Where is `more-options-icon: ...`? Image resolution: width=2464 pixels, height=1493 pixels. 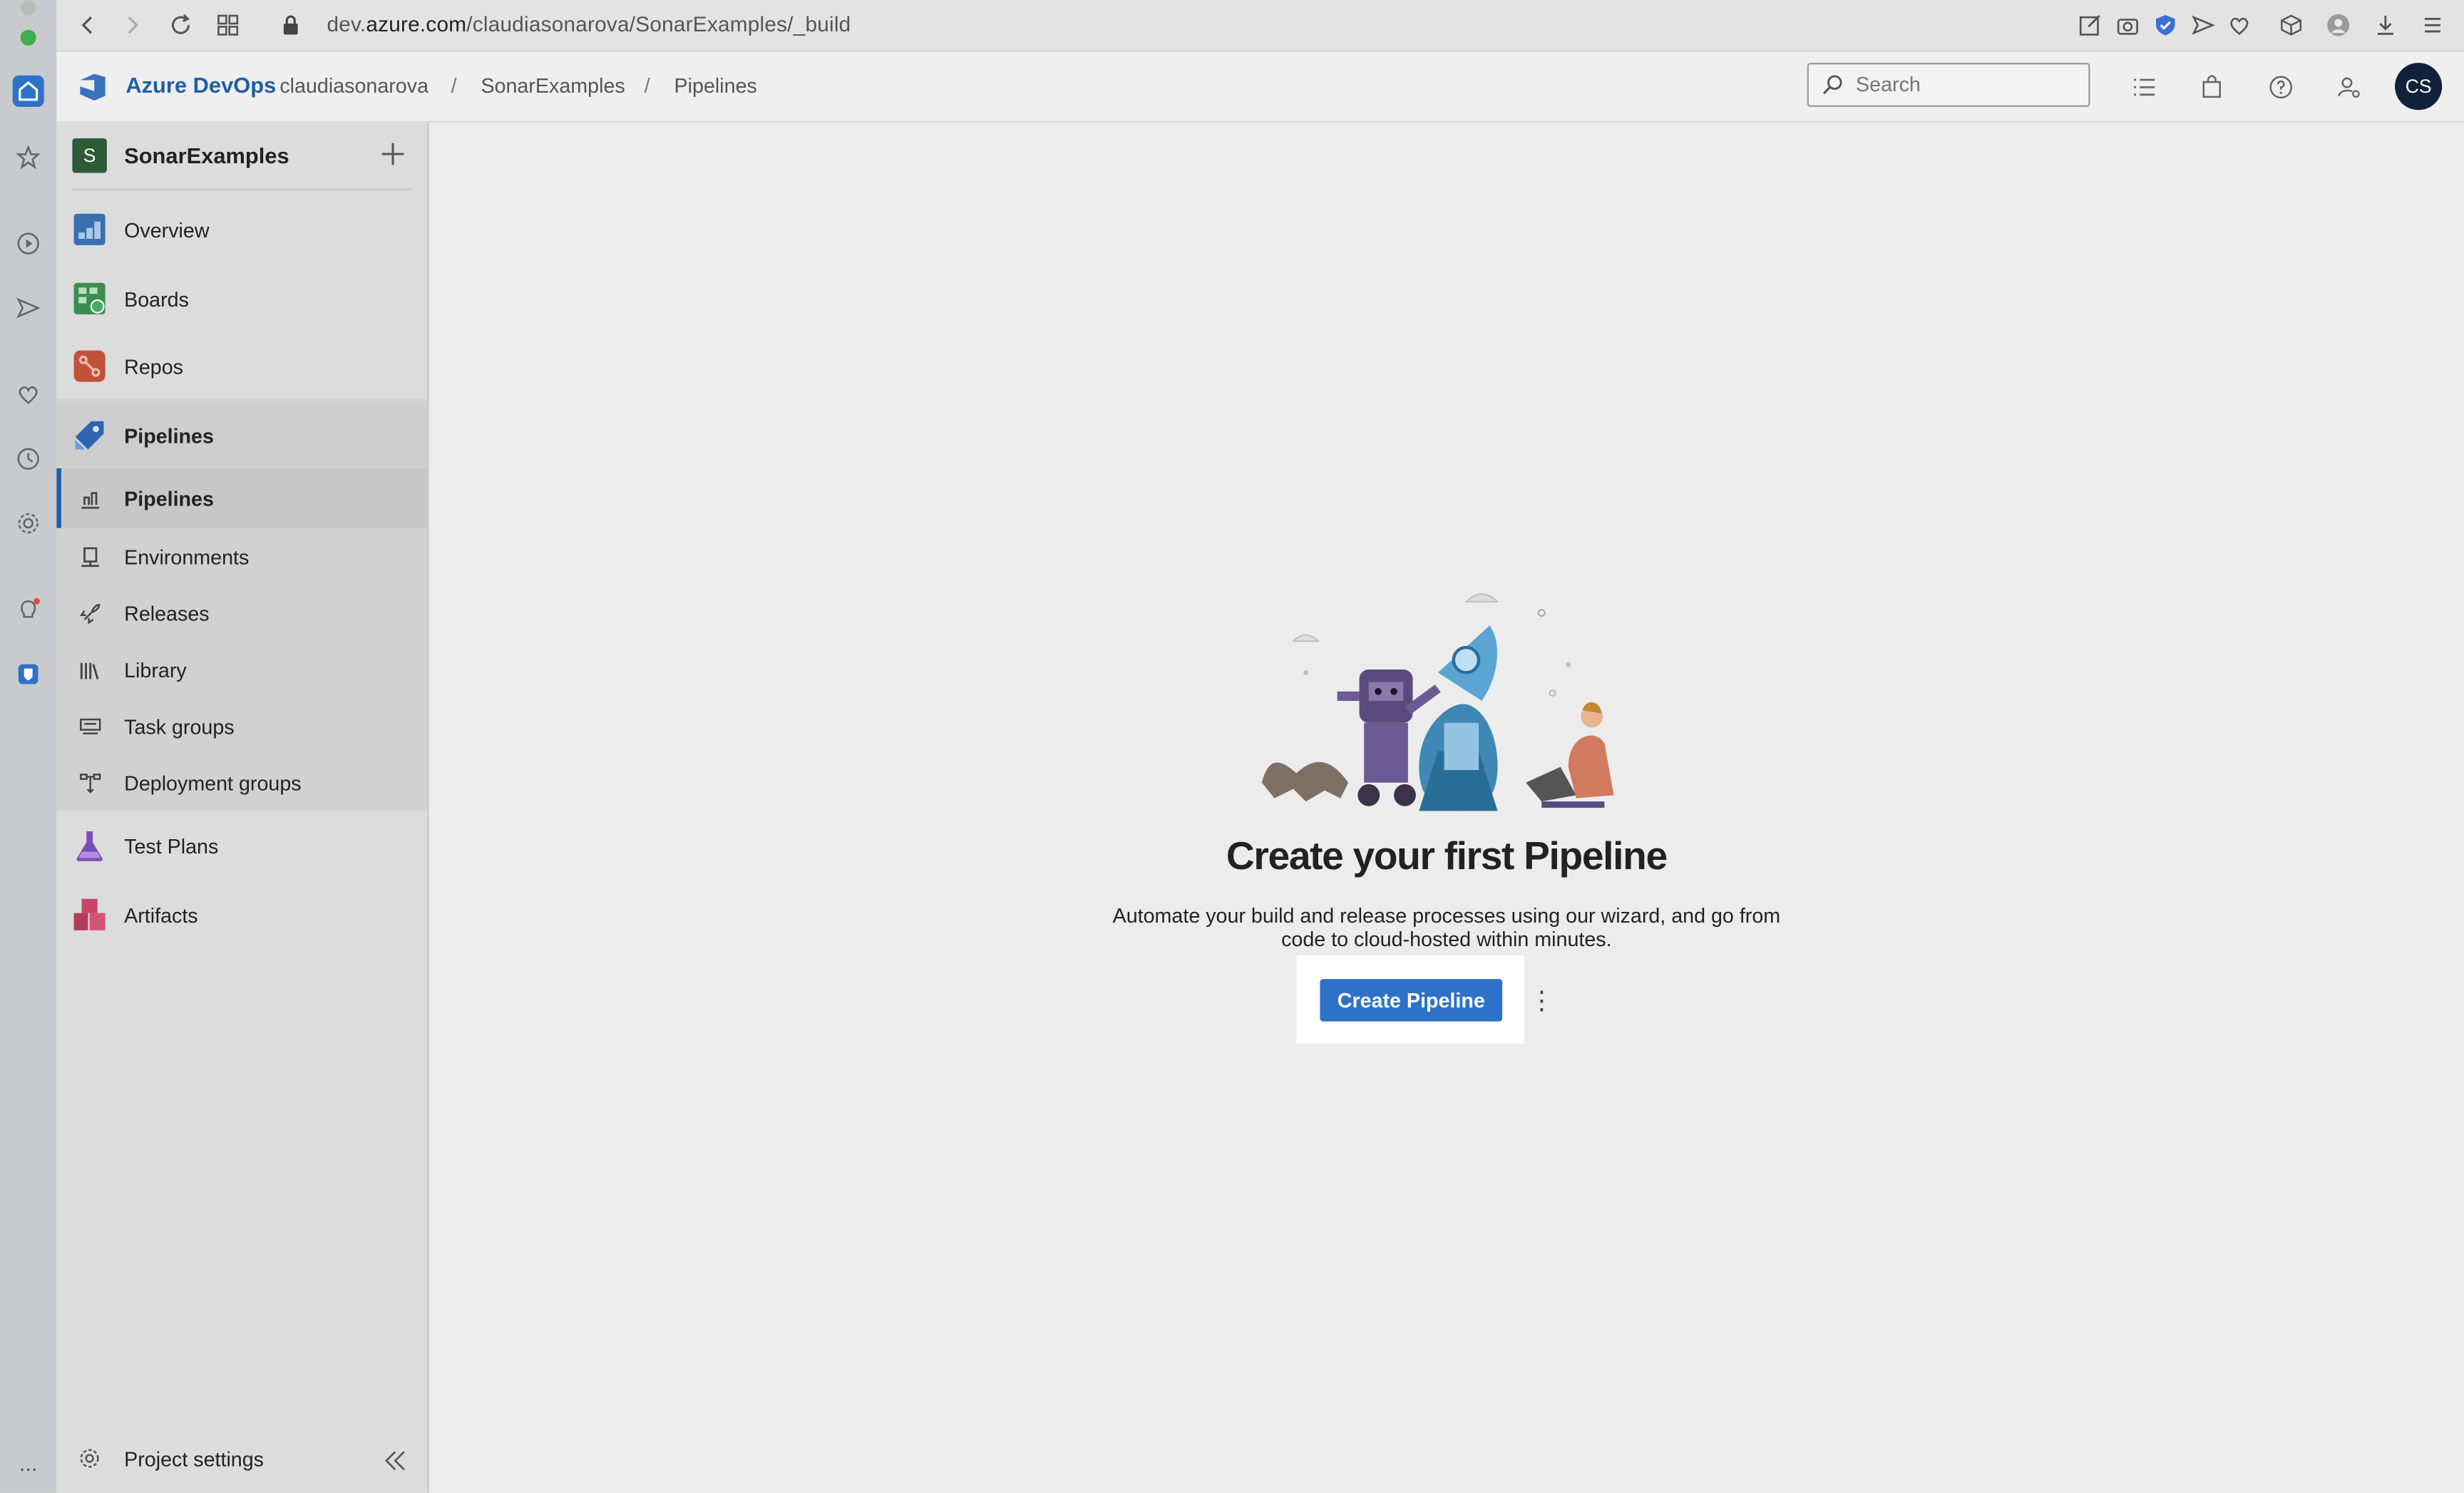 more-options-icon: ... is located at coordinates (28, 1463).